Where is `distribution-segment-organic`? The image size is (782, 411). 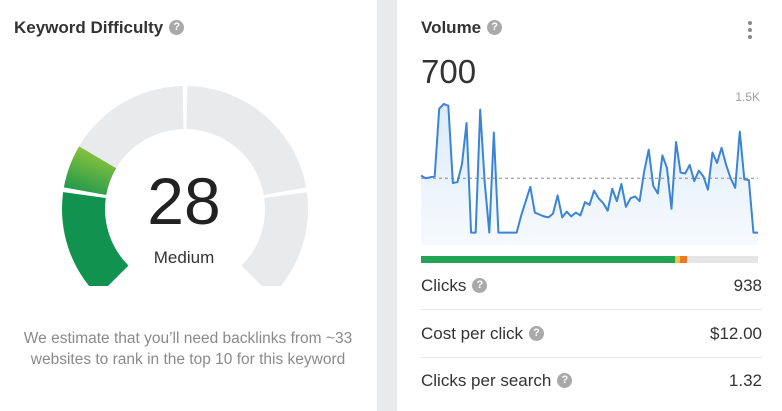 distribution-segment-organic is located at coordinates (548, 259).